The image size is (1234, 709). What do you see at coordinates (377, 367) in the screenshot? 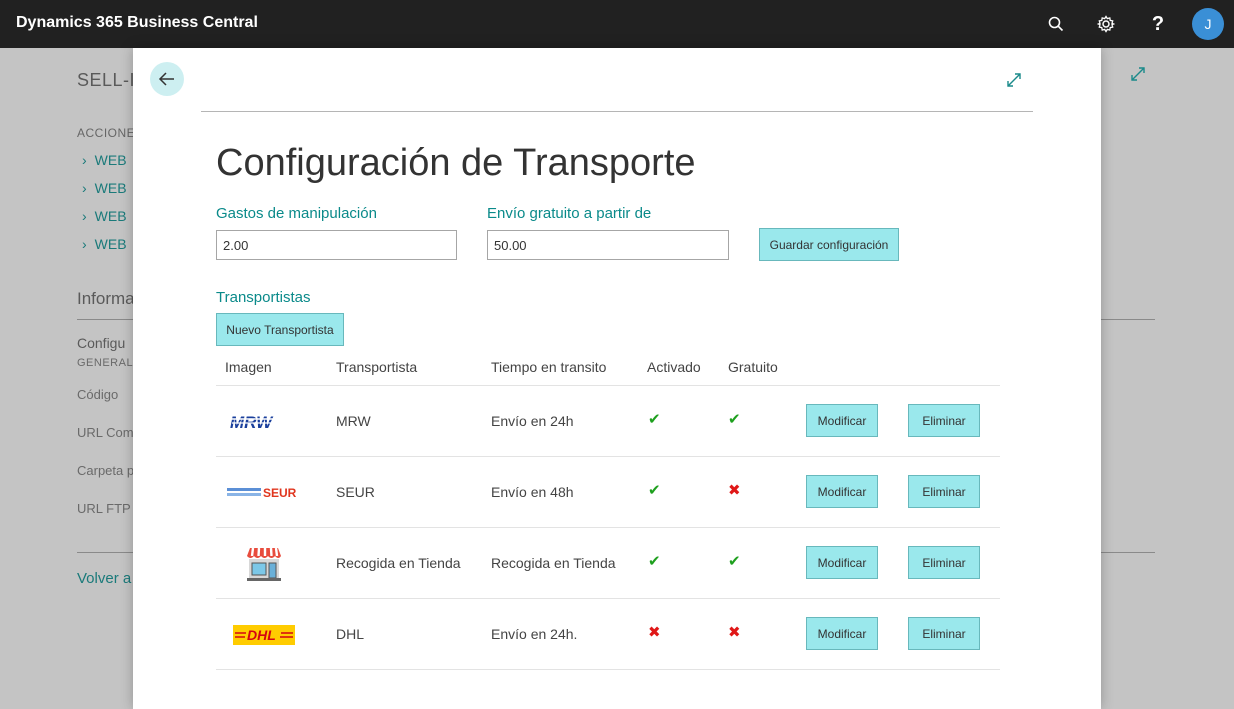
I see `column-header-carrier: Transportista` at bounding box center [377, 367].